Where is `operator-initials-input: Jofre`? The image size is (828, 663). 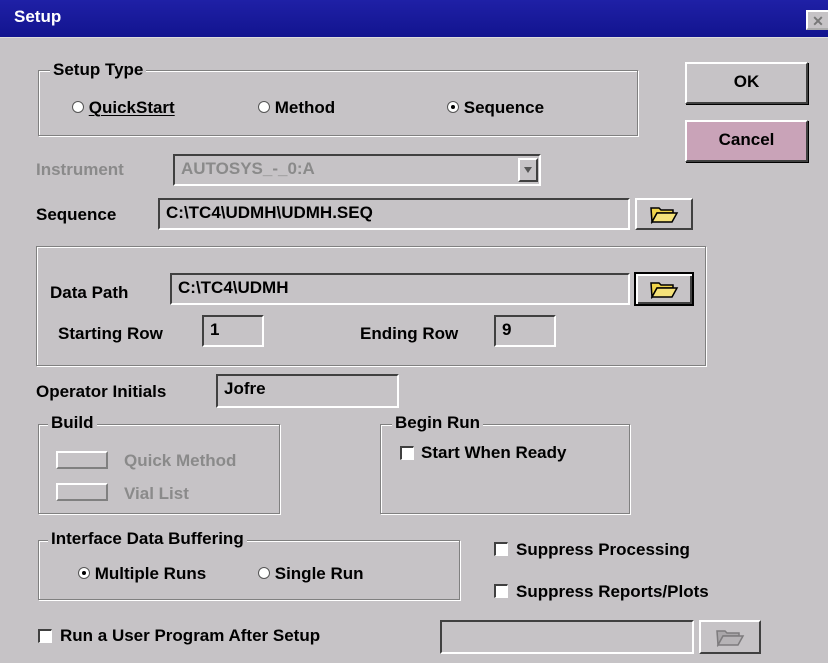 operator-initials-input: Jofre is located at coordinates (307, 391).